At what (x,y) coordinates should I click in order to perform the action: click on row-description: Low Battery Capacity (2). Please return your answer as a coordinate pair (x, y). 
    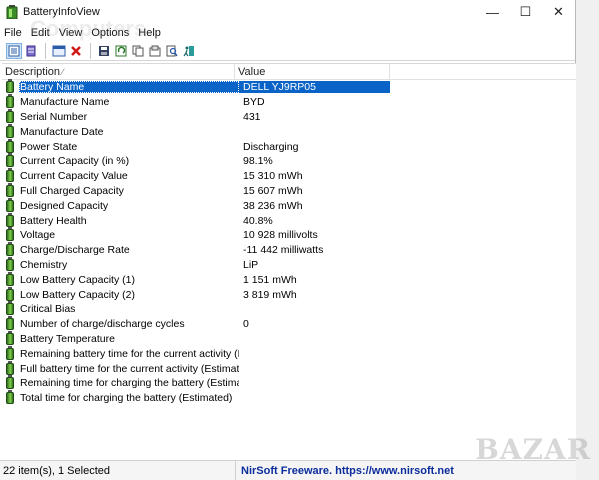
    Looking at the image, I should click on (77, 294).